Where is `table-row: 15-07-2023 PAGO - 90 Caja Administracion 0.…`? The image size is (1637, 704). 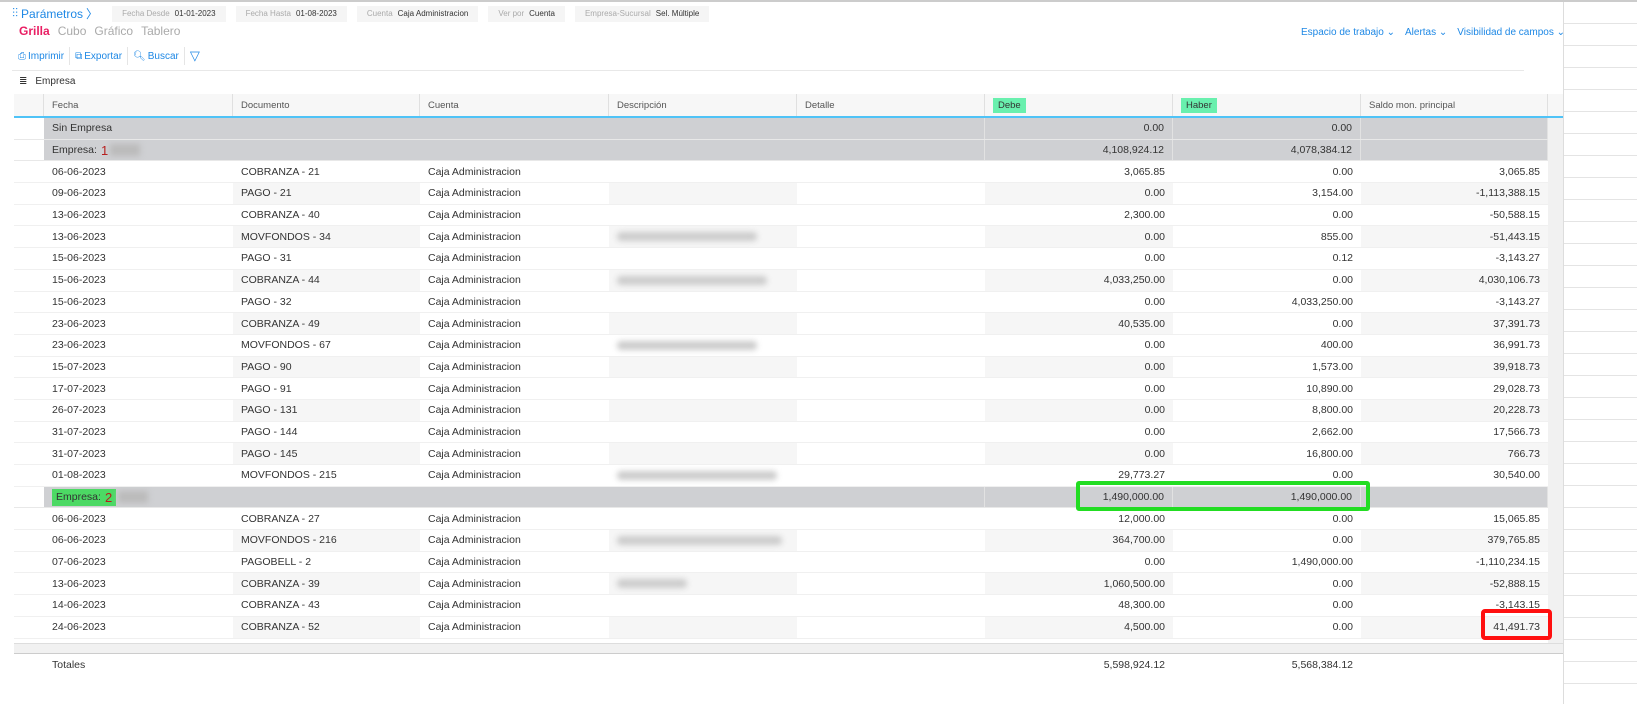 table-row: 15-07-2023 PAGO - 90 Caja Administracion 0.… is located at coordinates (781, 367).